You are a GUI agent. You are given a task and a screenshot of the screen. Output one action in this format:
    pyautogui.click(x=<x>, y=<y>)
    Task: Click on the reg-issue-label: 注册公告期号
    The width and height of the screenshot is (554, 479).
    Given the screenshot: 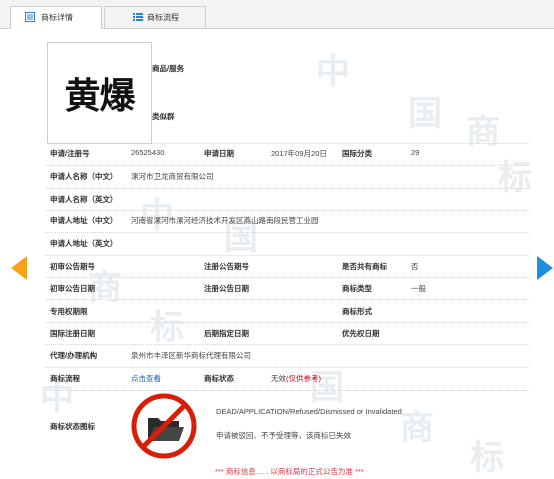 What is the action you would take?
    pyautogui.click(x=226, y=266)
    